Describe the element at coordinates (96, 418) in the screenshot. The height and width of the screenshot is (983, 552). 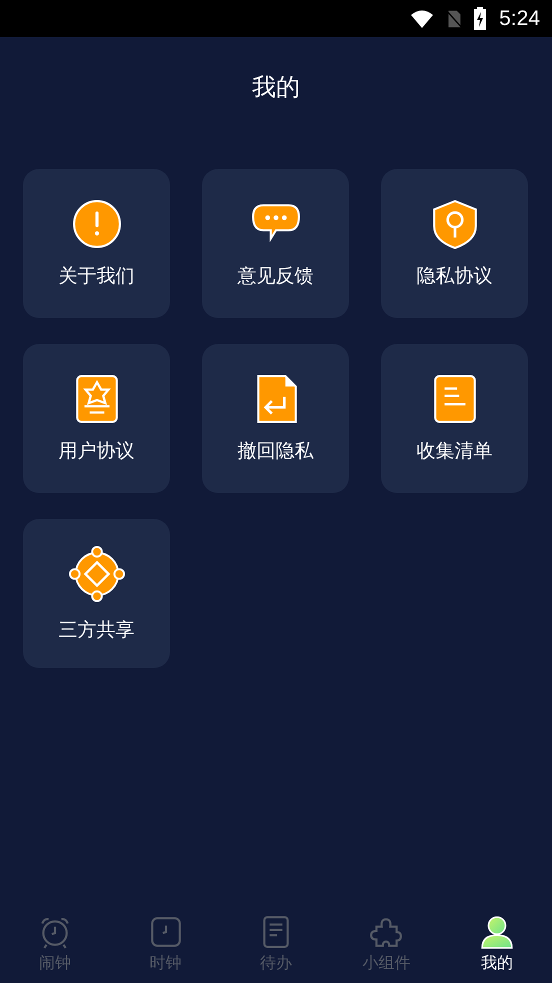
I see `menu-card: 用户协议` at that location.